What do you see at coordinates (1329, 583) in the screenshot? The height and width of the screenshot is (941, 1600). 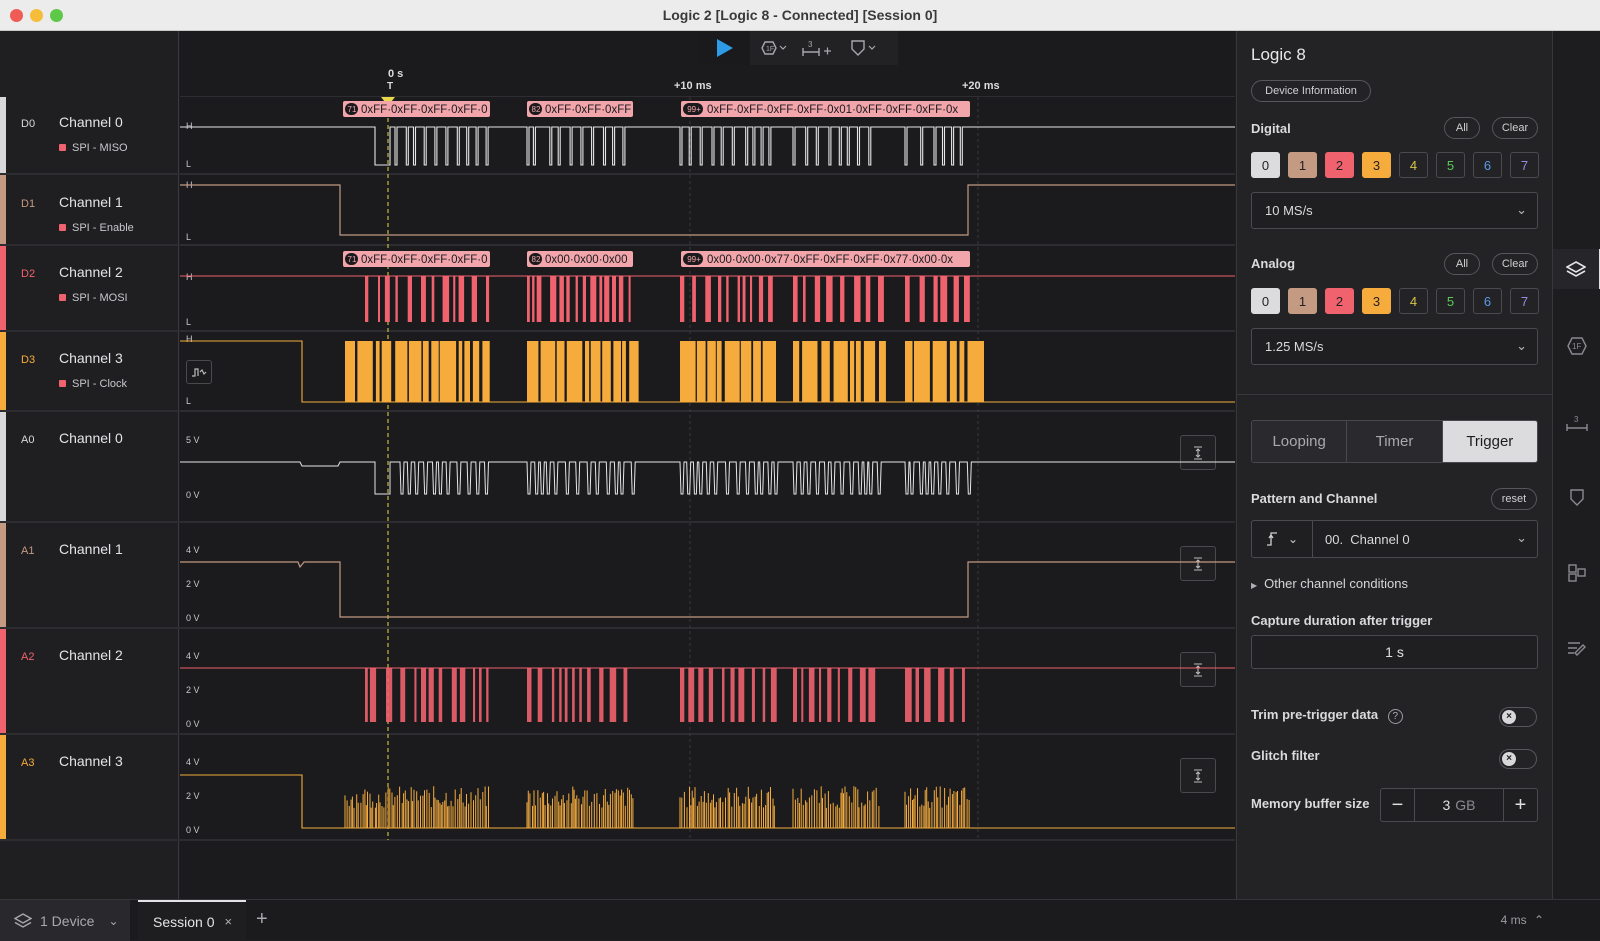 I see `other-conditions-toggle: ▶ Other channel conditions` at bounding box center [1329, 583].